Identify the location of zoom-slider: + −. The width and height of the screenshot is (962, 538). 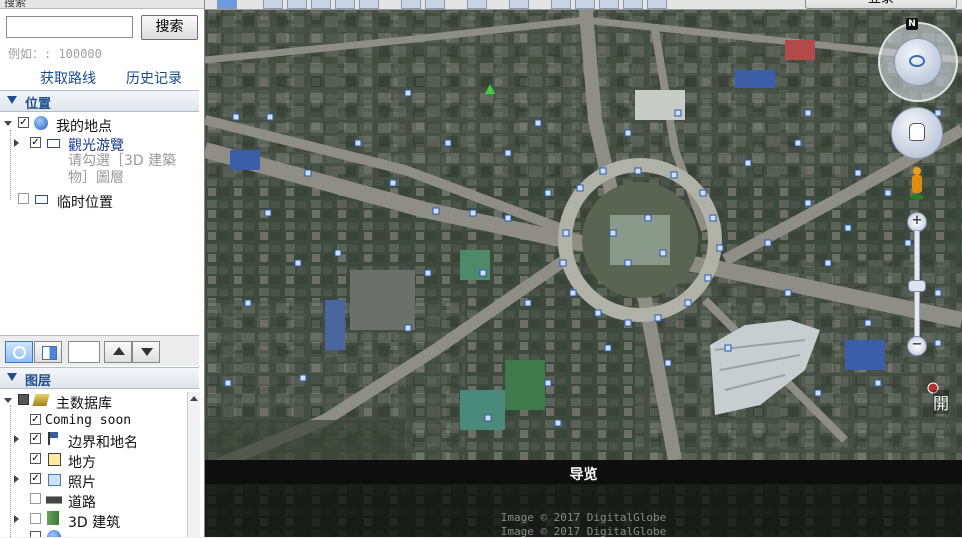
(917, 284).